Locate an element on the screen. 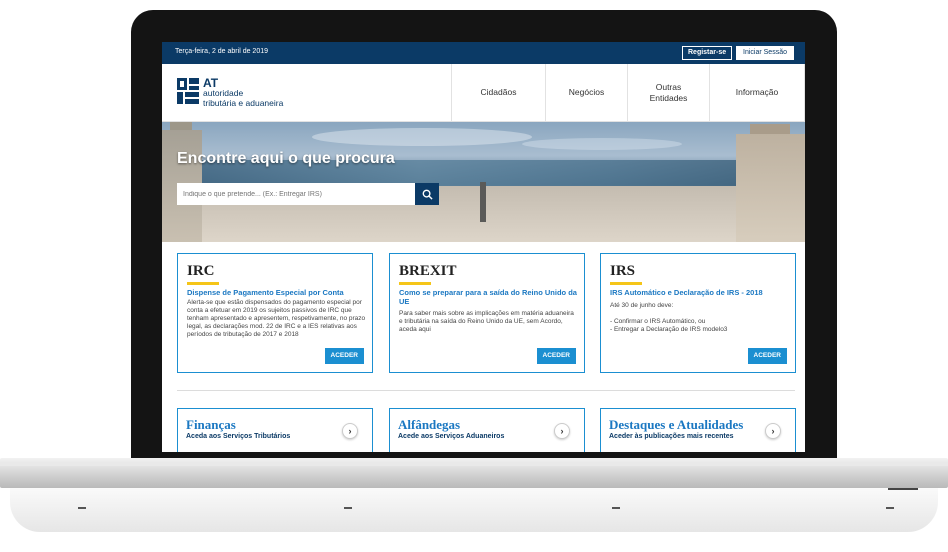 Image resolution: width=948 pixels, height=552 pixels. card-text-line: - Confirmar o IRS Automático, ou is located at coordinates (658, 321).